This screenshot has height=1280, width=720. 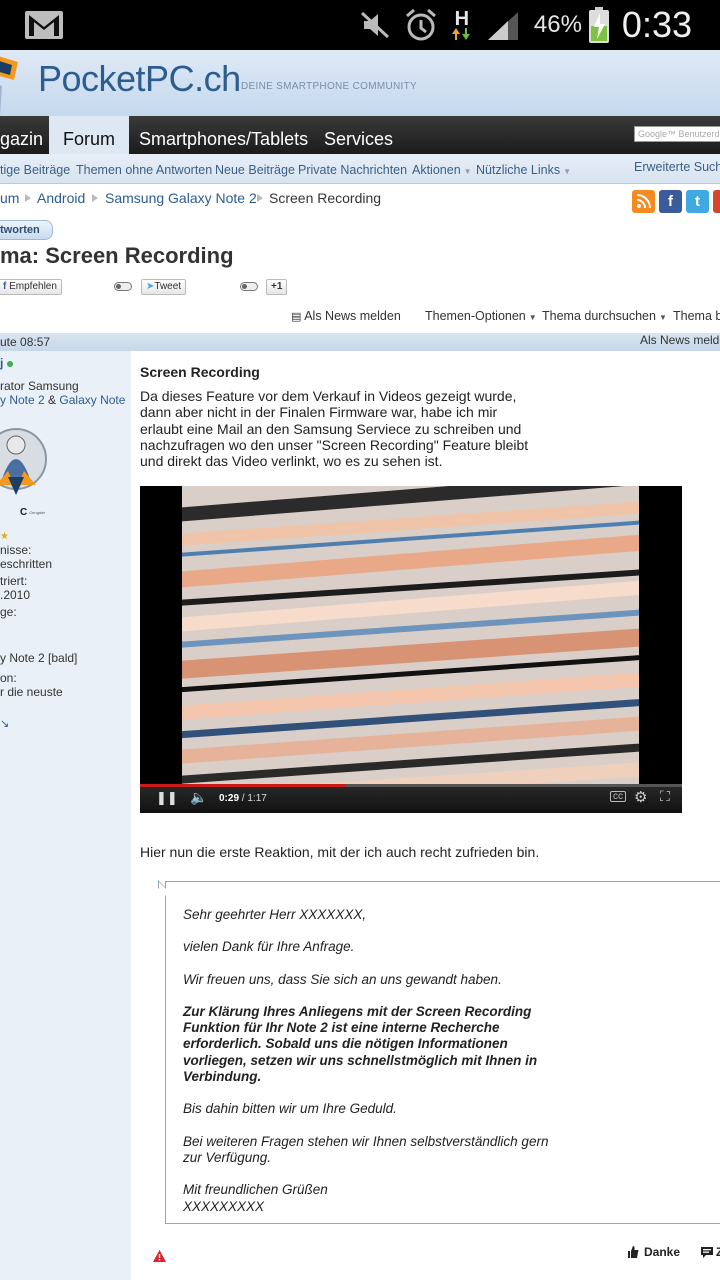 What do you see at coordinates (352, 170) in the screenshot?
I see `subnav-link-private-nachrichten: Private Nachrichten` at bounding box center [352, 170].